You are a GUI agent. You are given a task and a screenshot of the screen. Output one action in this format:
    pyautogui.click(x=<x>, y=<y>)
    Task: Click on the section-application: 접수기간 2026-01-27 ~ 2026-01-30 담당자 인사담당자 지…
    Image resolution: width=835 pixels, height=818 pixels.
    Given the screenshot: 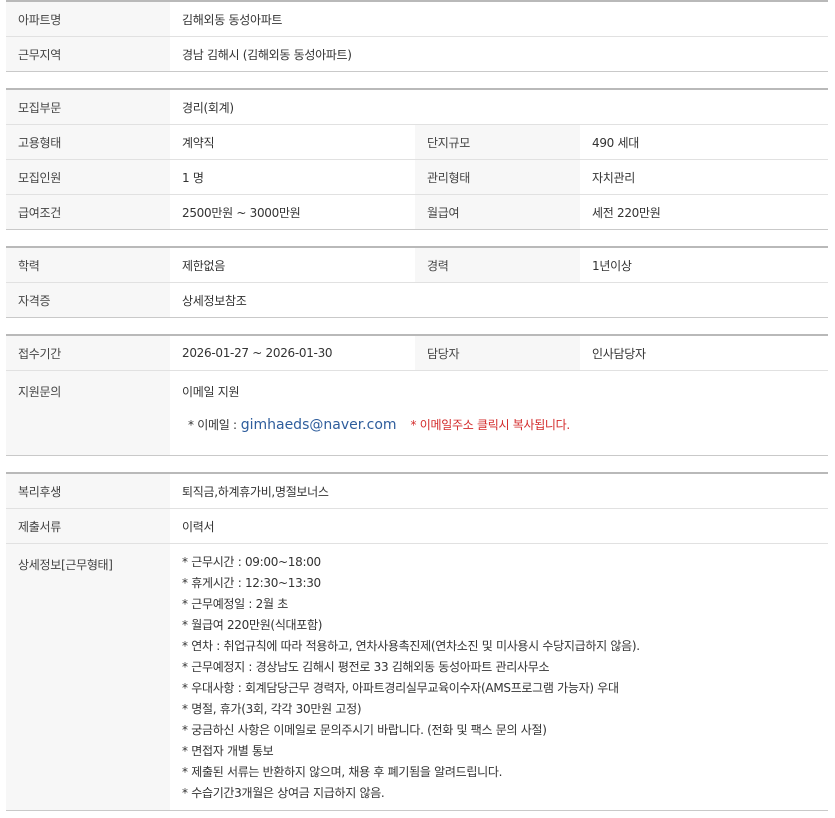 What is the action you would take?
    pyautogui.click(x=417, y=395)
    